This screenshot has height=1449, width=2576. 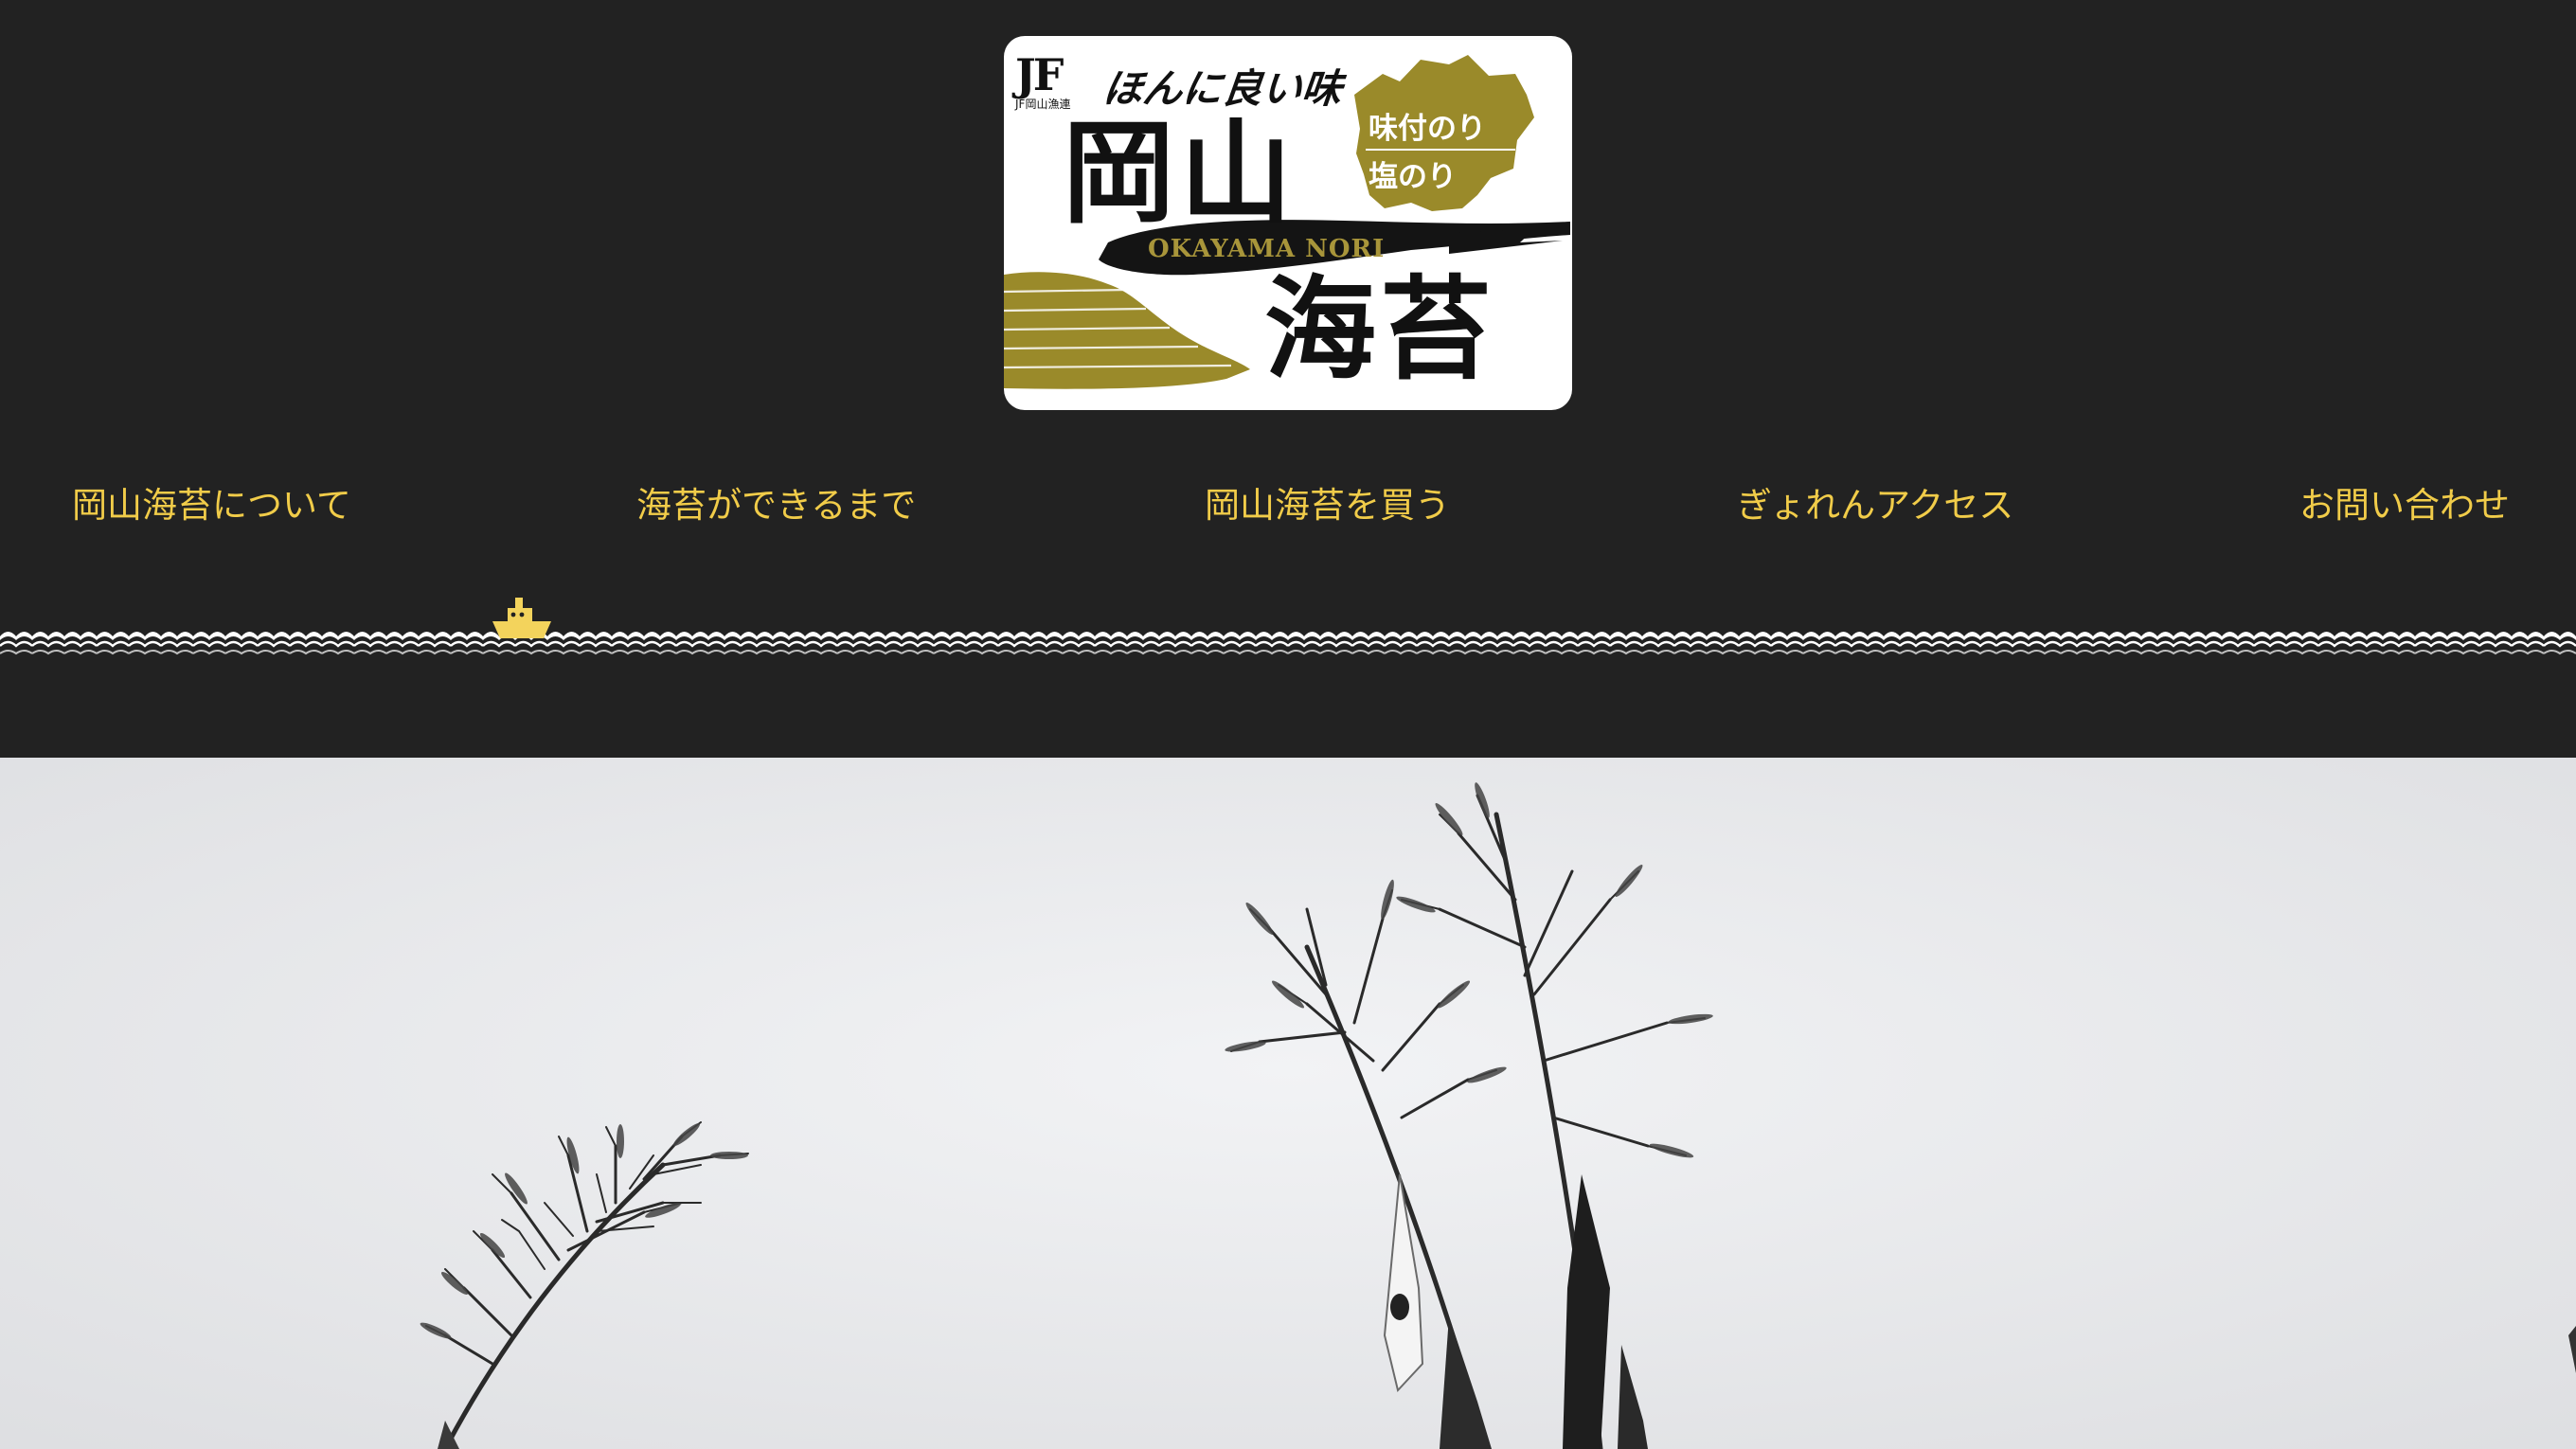 What do you see at coordinates (776, 505) in the screenshot?
I see `nav-process: 海苔ができるまで` at bounding box center [776, 505].